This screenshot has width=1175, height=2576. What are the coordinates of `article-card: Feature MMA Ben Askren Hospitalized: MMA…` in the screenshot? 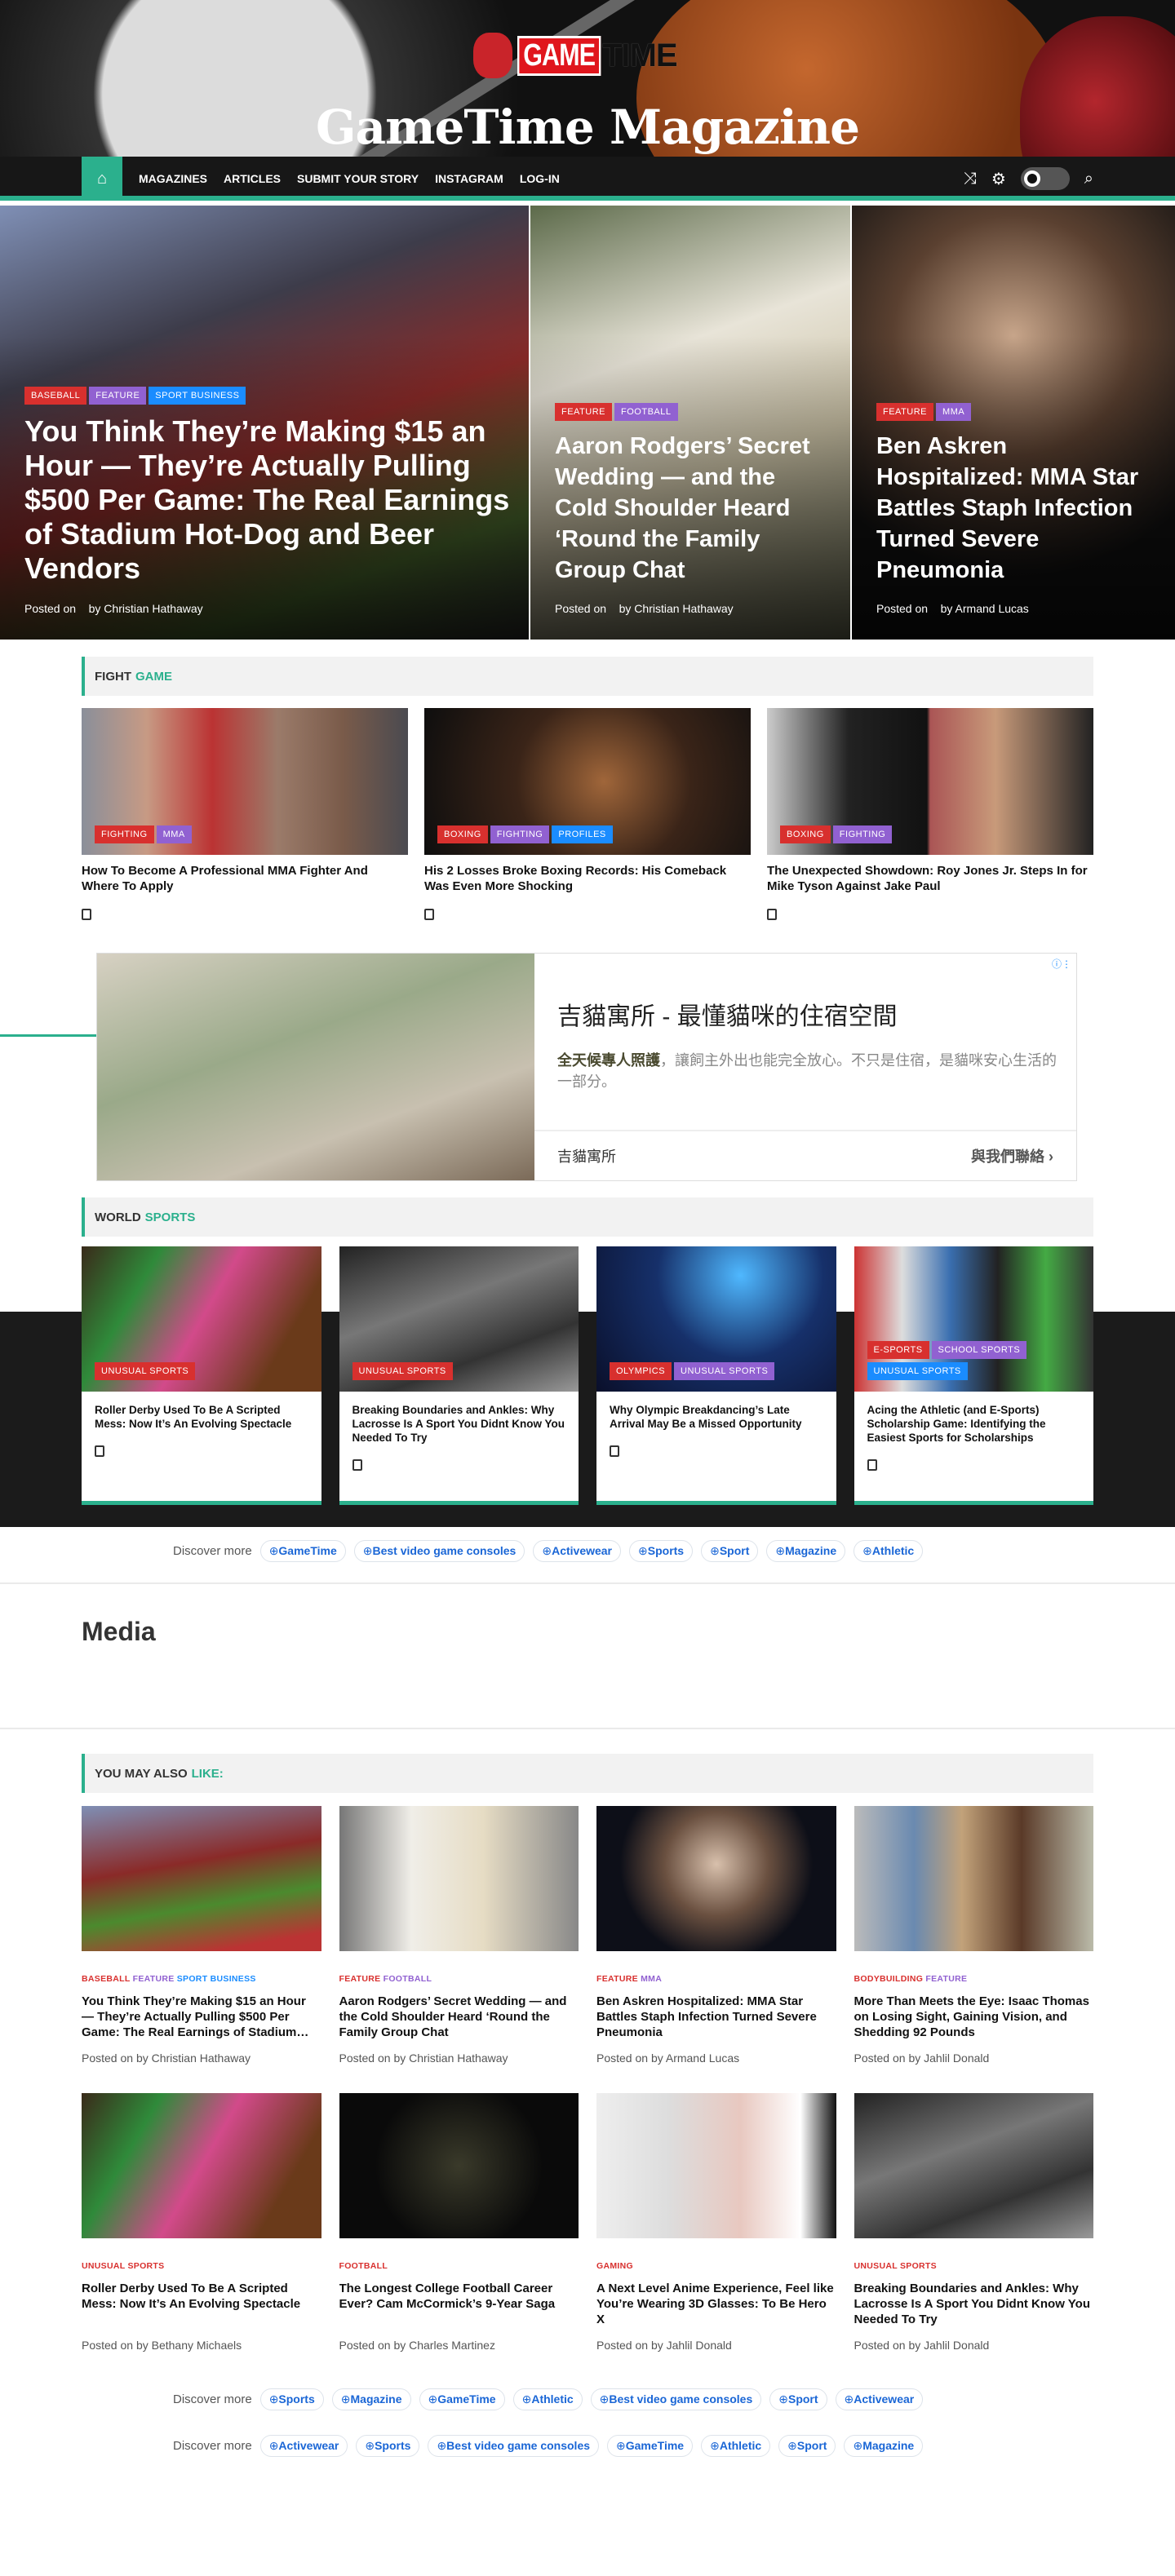 It's located at (716, 1949).